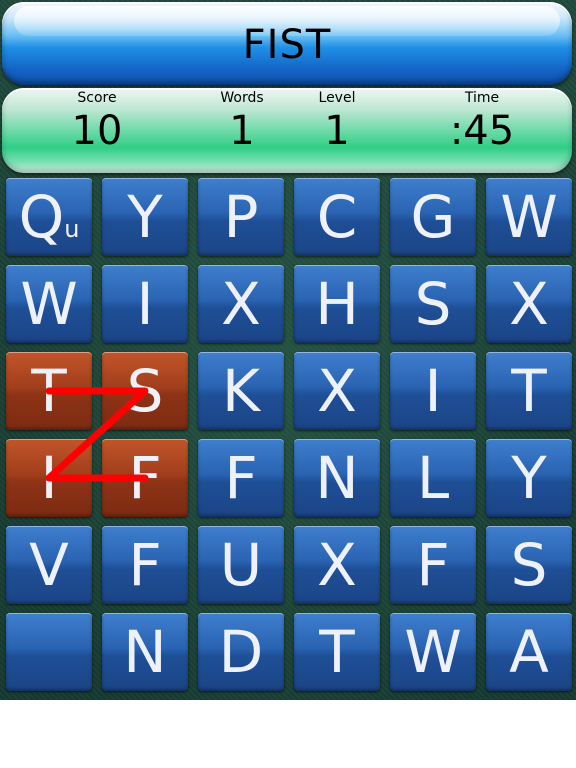  What do you see at coordinates (482, 131) in the screenshot?
I see `time-value: :45` at bounding box center [482, 131].